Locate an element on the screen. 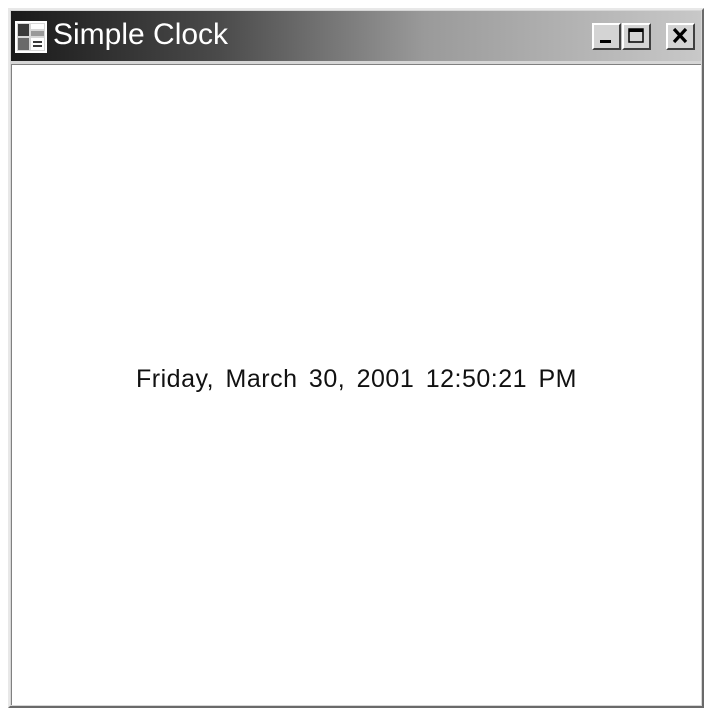 The width and height of the screenshot is (707, 711). minimize-button is located at coordinates (606, 36).